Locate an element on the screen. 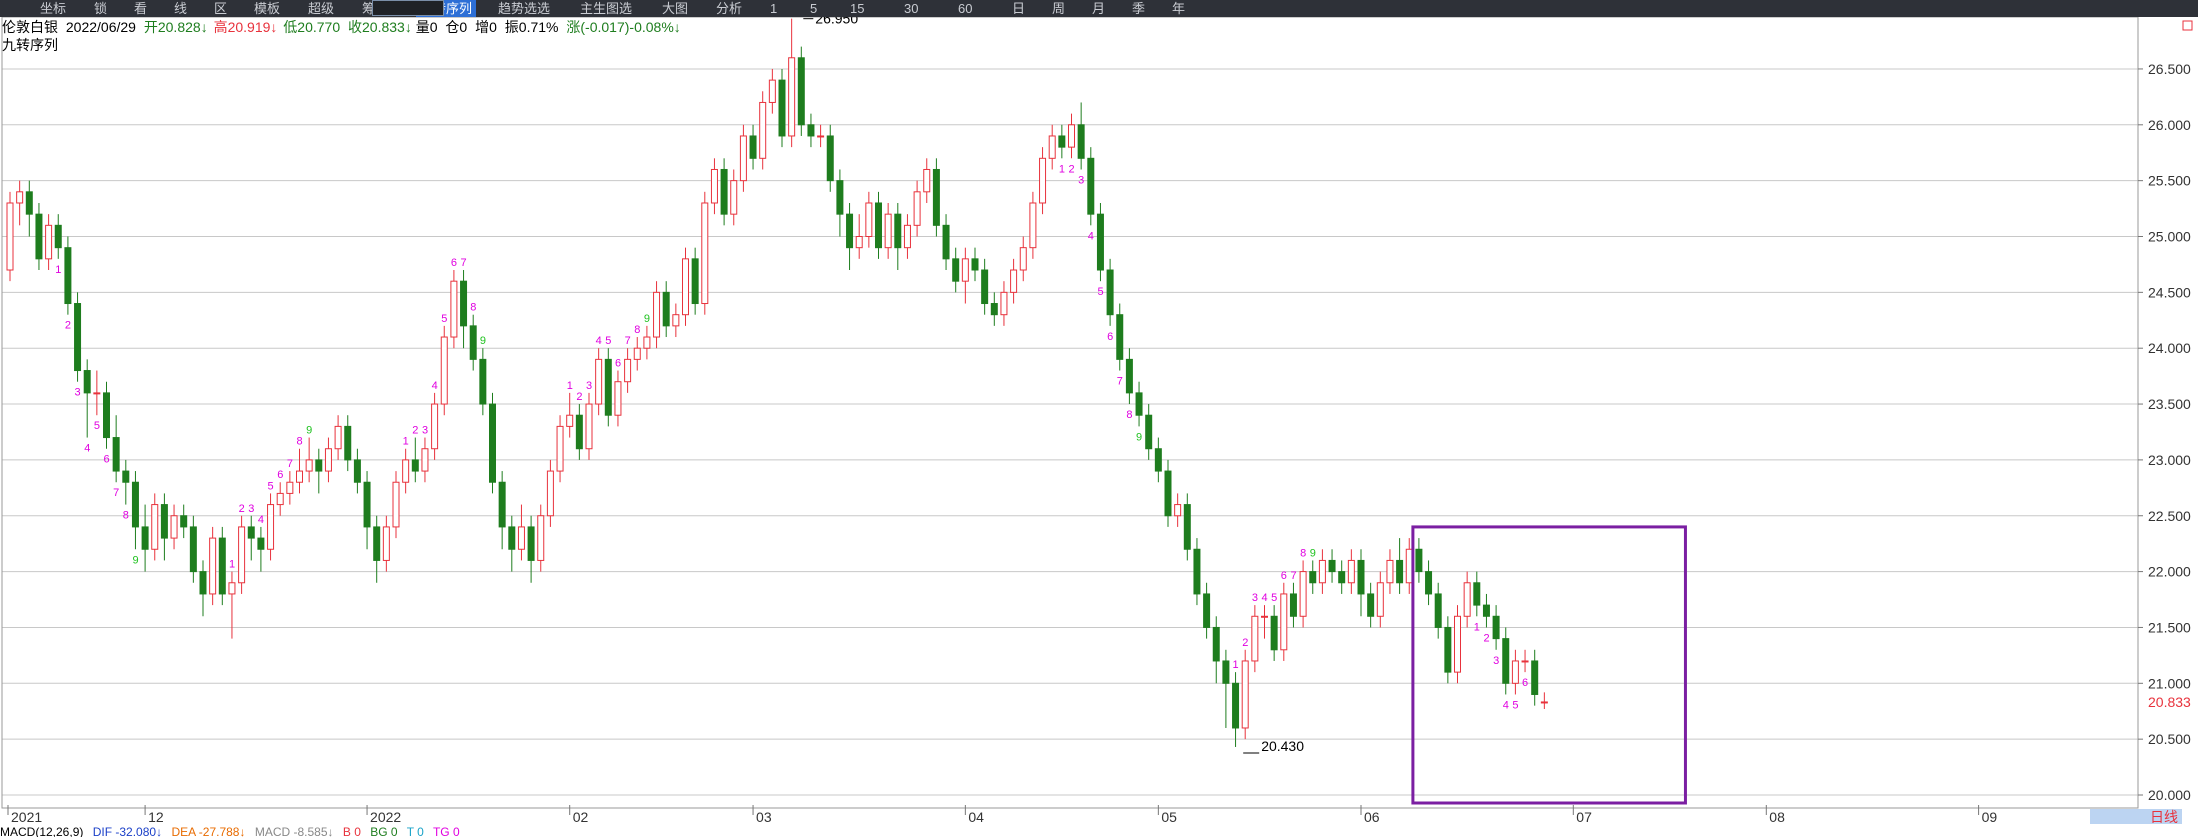 Image resolution: width=2198 pixels, height=837 pixels. y-tick-label: 24.500 is located at coordinates (2169, 292).